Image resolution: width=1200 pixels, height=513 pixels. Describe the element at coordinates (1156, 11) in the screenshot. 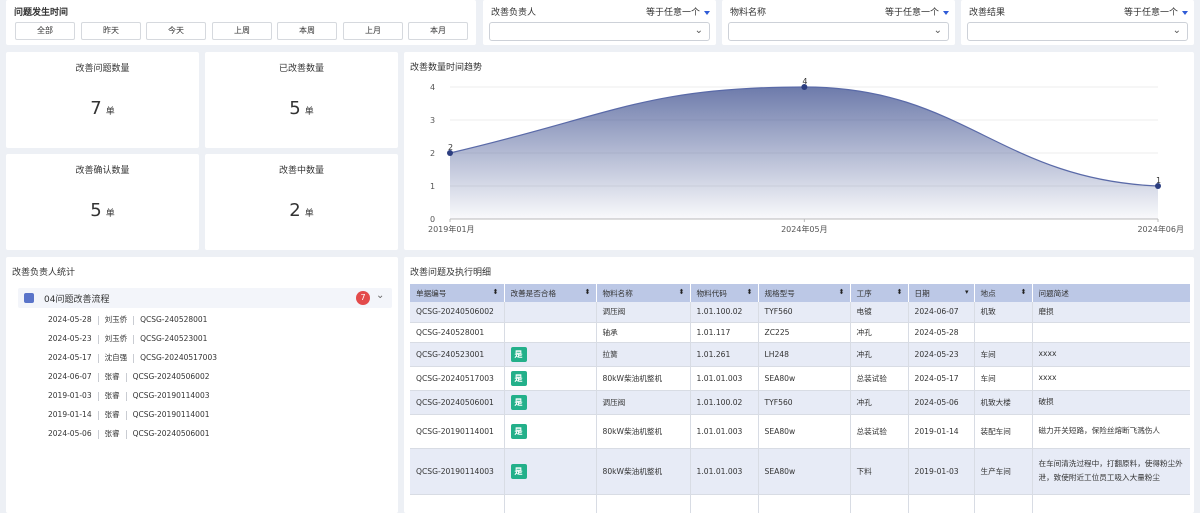

I see `result-filter-operator: 等于任意一个` at that location.